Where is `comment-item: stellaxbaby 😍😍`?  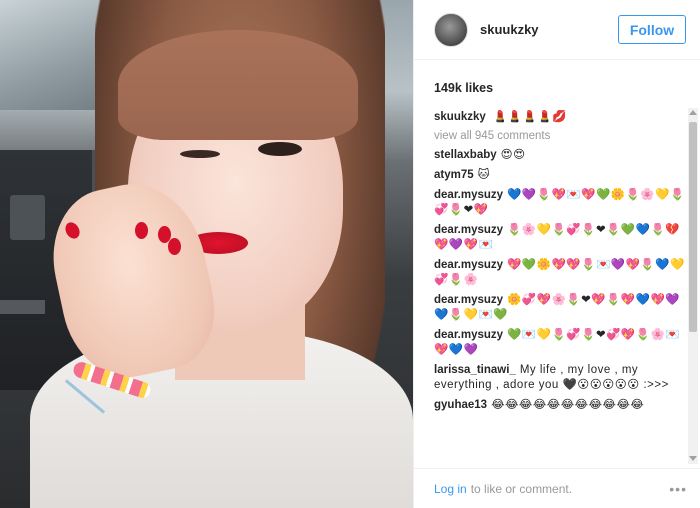 comment-item: stellaxbaby 😍😍 is located at coordinates (564, 155).